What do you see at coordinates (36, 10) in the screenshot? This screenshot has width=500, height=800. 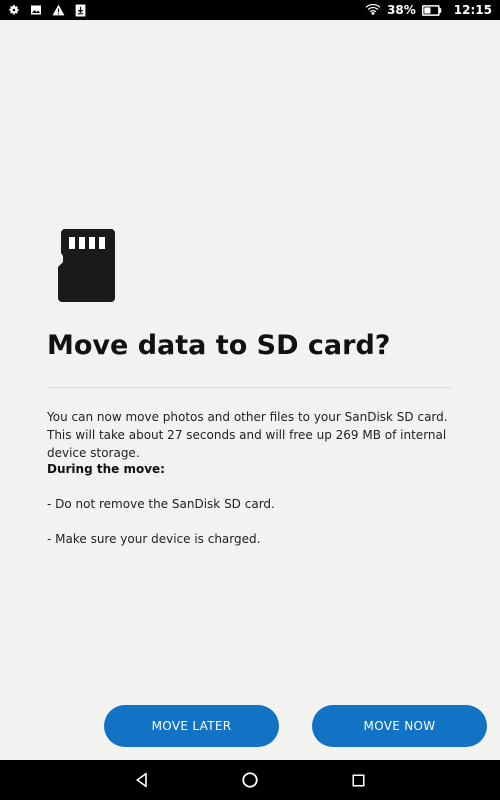 I see `image-notification-icon` at bounding box center [36, 10].